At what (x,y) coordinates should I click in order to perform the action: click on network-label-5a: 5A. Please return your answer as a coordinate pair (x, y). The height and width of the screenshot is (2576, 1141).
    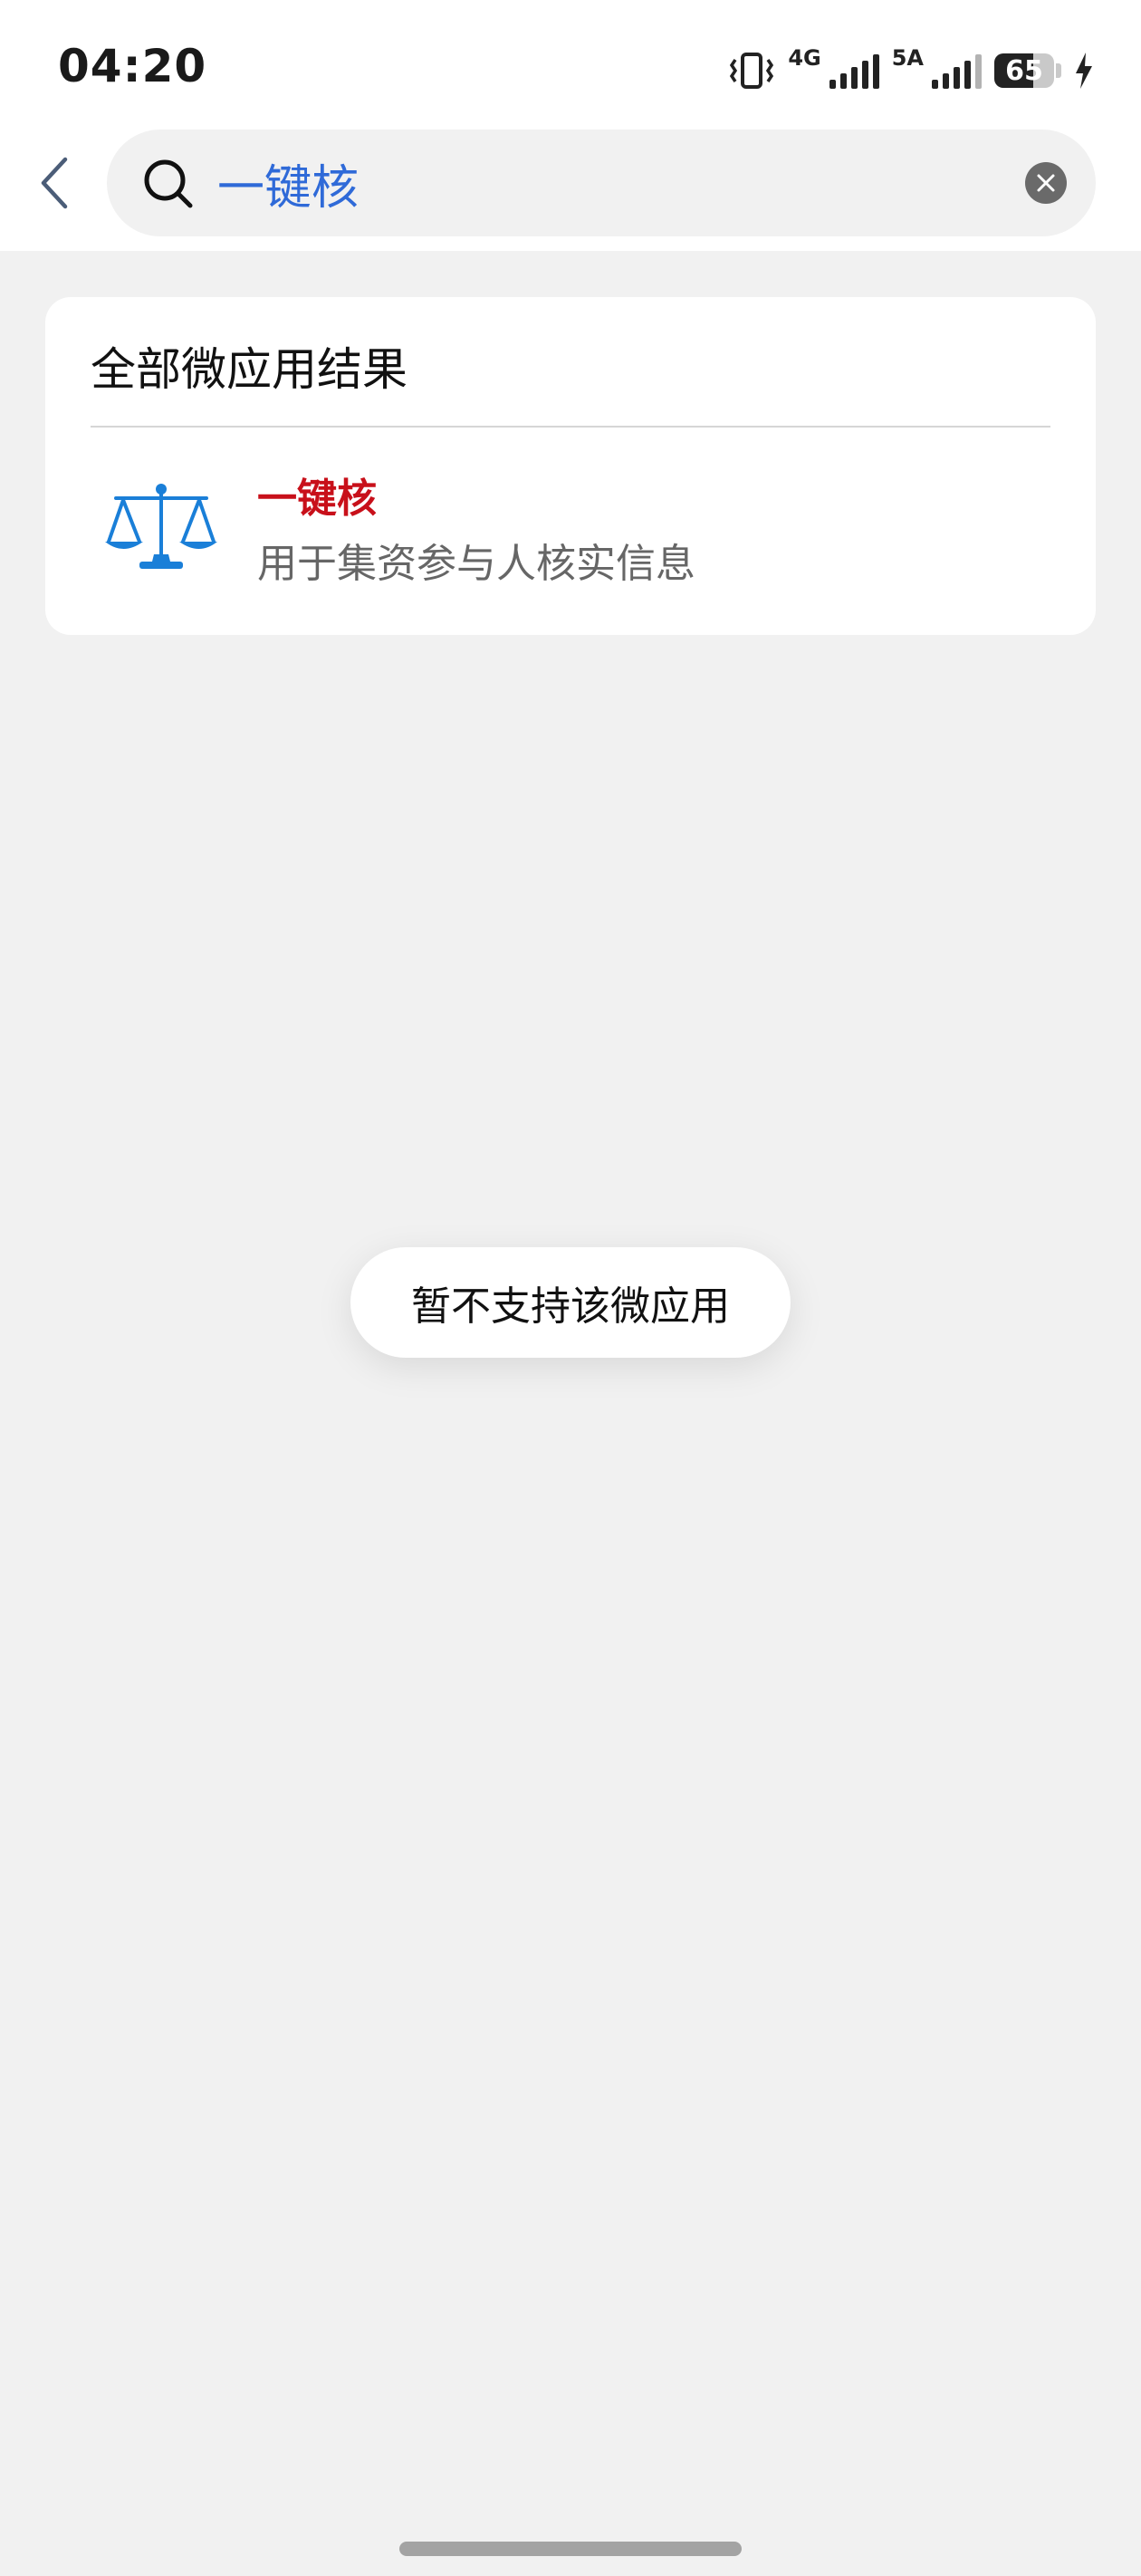
    Looking at the image, I should click on (907, 58).